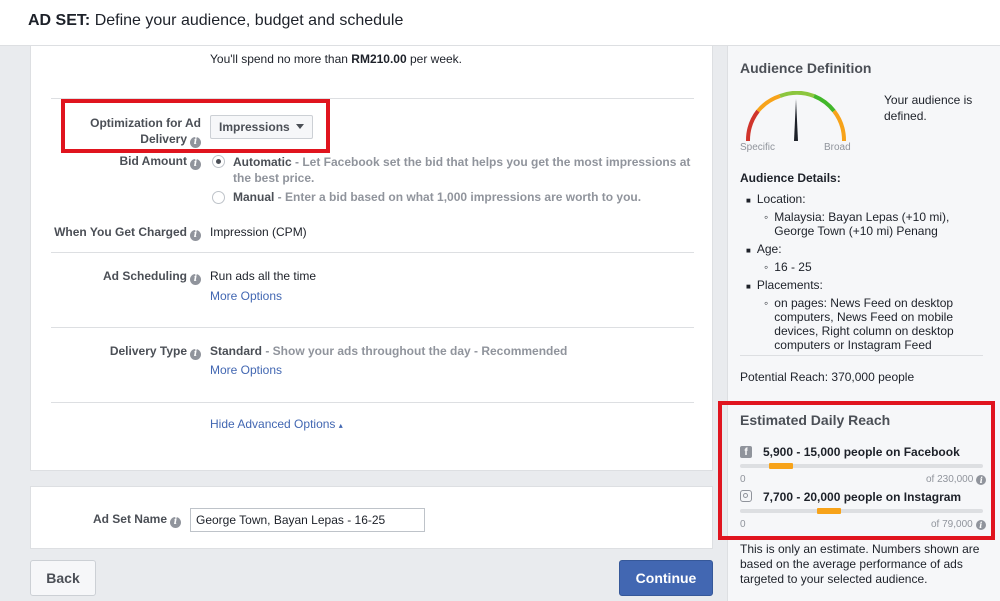  I want to click on audience-definition-title: Audience Definition, so click(806, 68).